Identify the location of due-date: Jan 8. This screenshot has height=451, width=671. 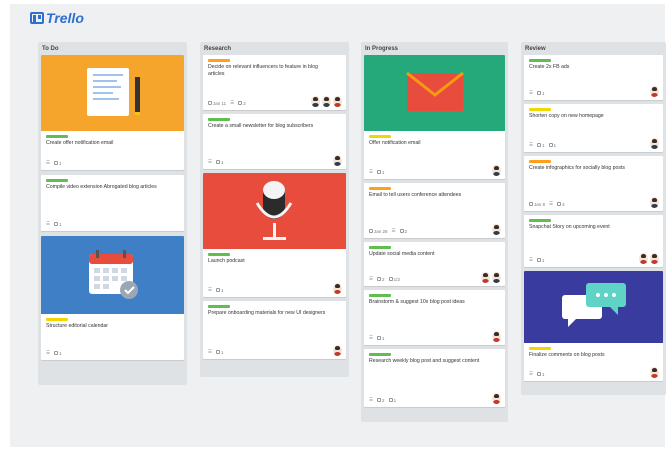
(540, 204).